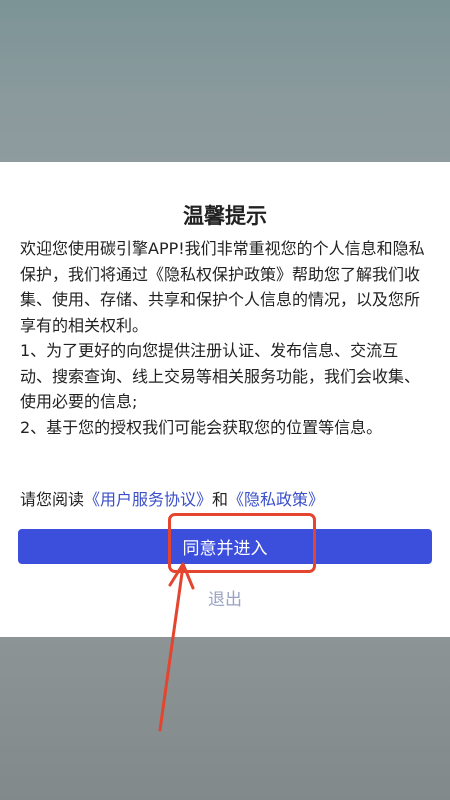 The width and height of the screenshot is (450, 800). Describe the element at coordinates (276, 499) in the screenshot. I see `privacy-policy-link: 《隐私政策》` at that location.